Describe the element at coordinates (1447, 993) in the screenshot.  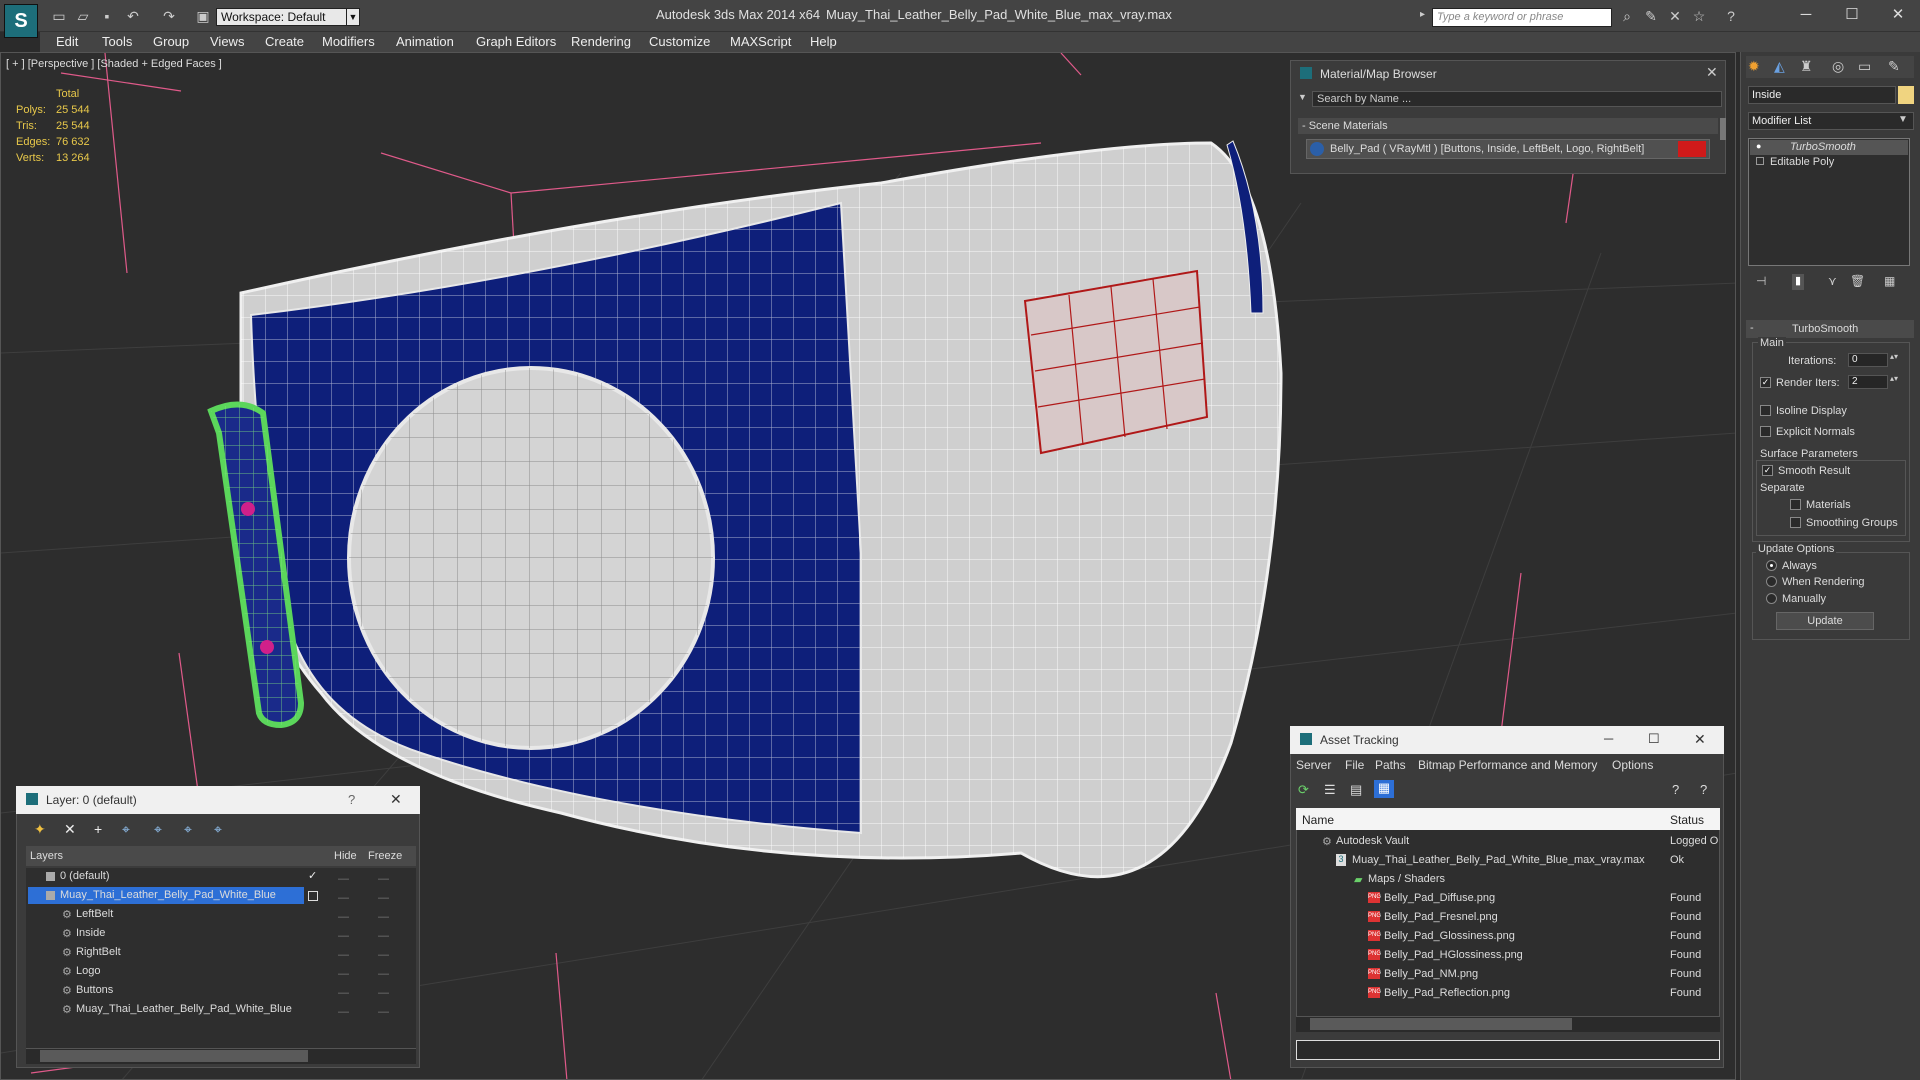
I see `asset-row-reflection: Belly_Pad_Reflection.png` at that location.